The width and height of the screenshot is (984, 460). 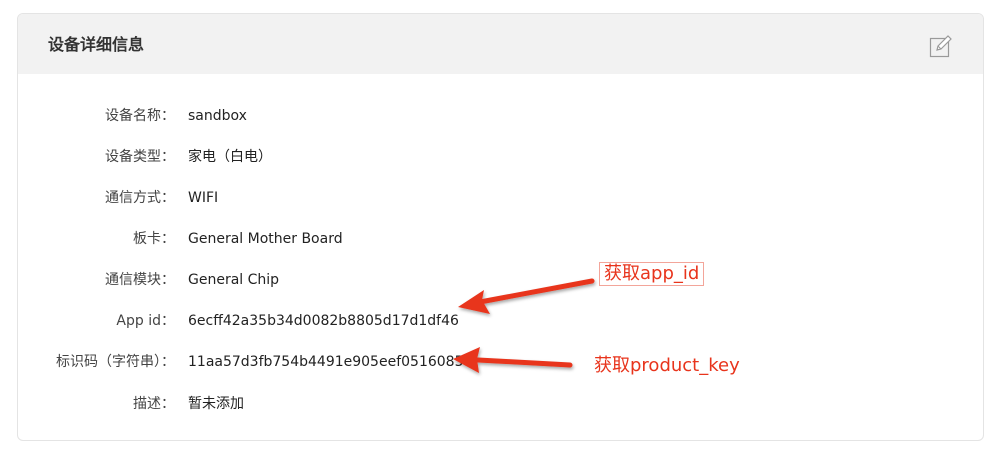 I want to click on row-label: 板卡：, so click(x=154, y=239).